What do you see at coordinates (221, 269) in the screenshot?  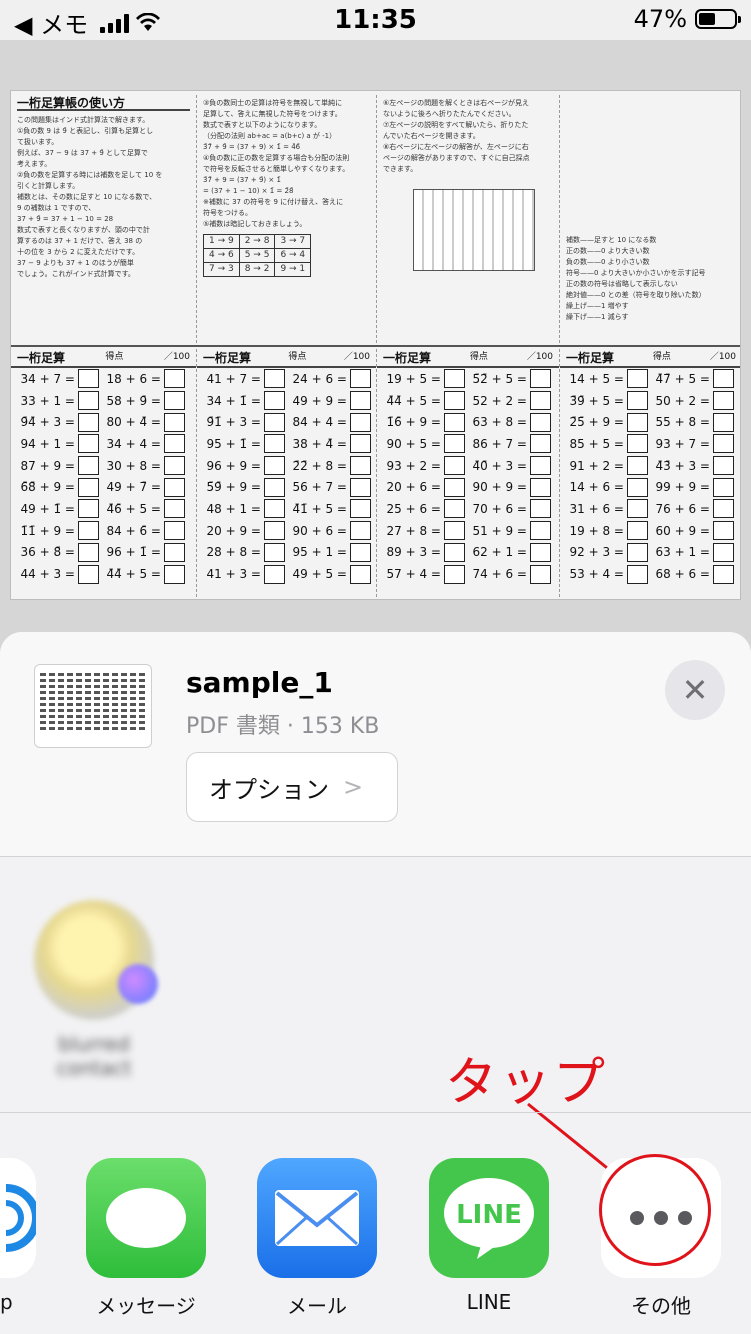 I see `table-cell: 7 → 3` at bounding box center [221, 269].